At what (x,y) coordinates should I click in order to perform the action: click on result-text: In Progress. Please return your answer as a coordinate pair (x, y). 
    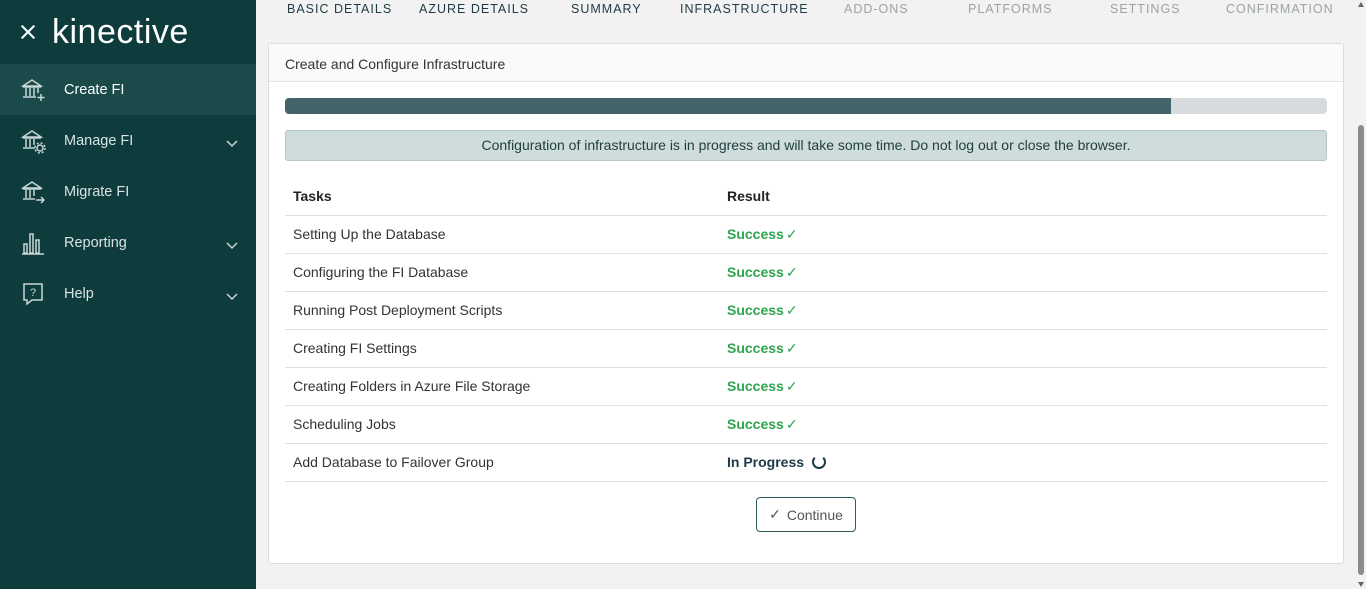
    Looking at the image, I should click on (766, 462).